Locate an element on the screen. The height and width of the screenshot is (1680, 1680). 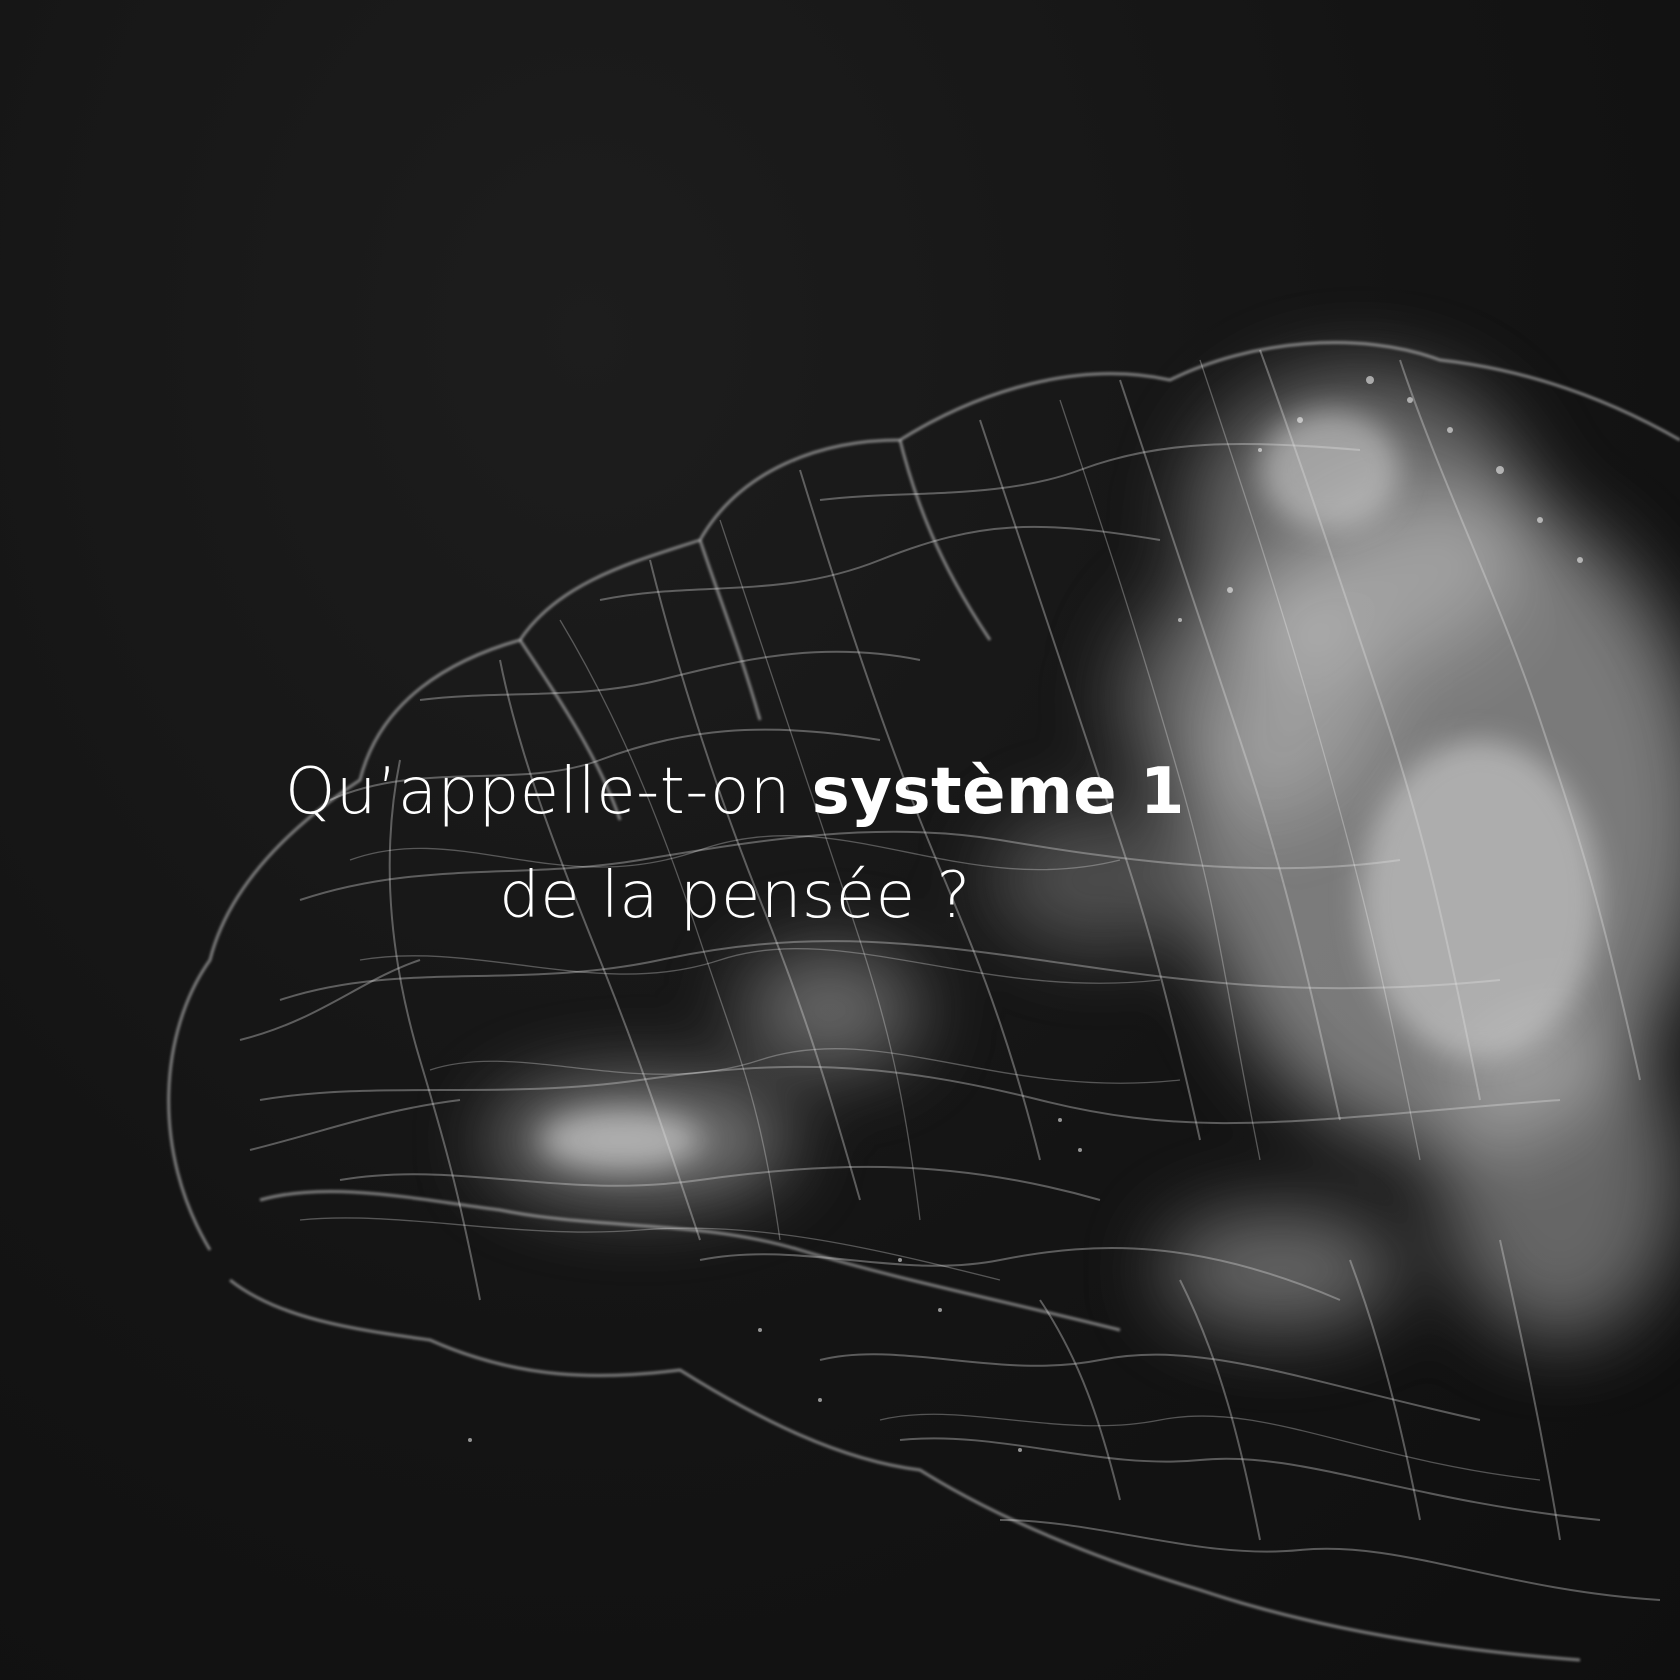
headline-emphasis: système 1 is located at coordinates (998, 792).